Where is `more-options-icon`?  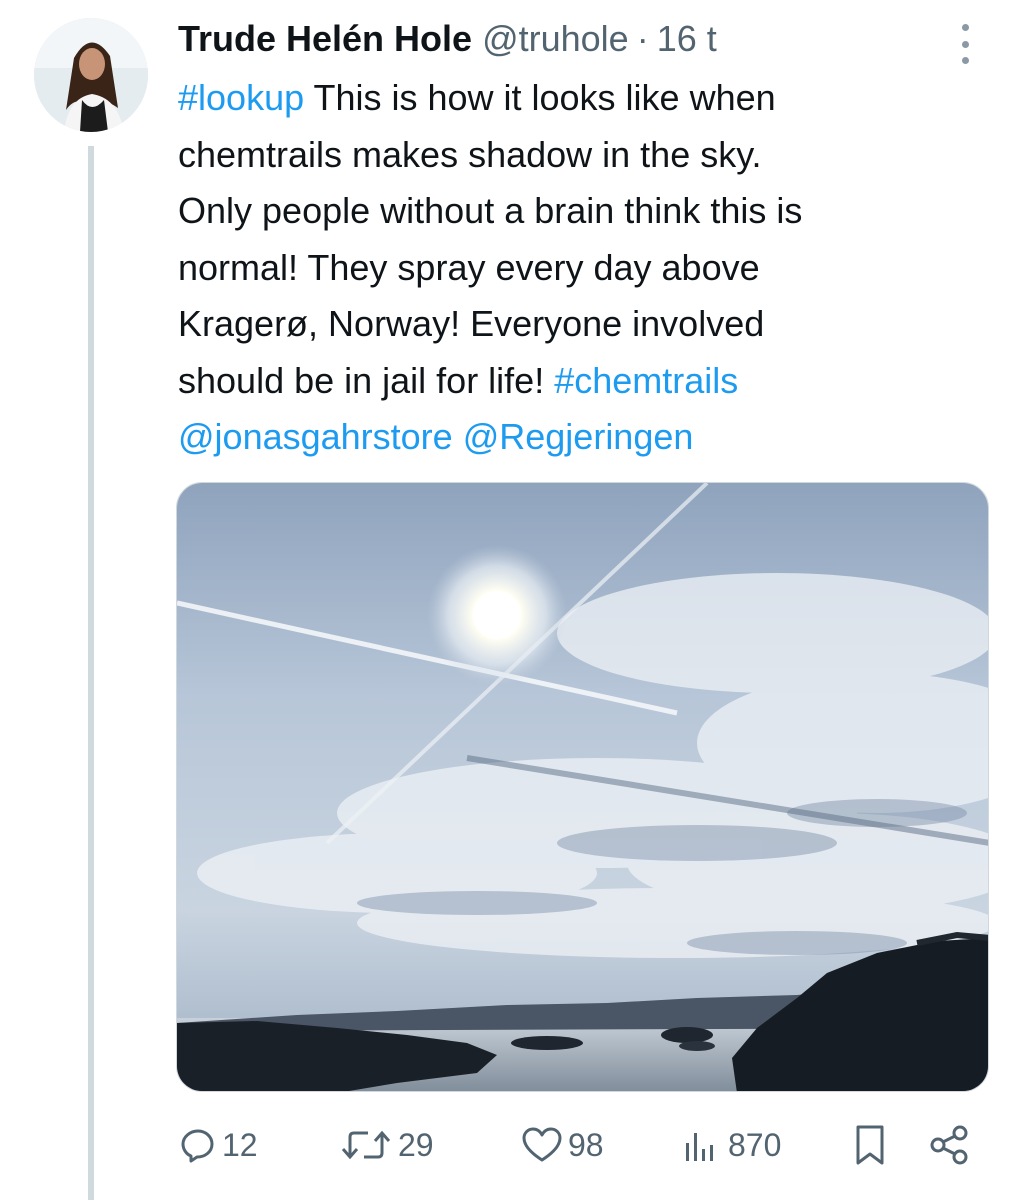
more-options-icon is located at coordinates (965, 44).